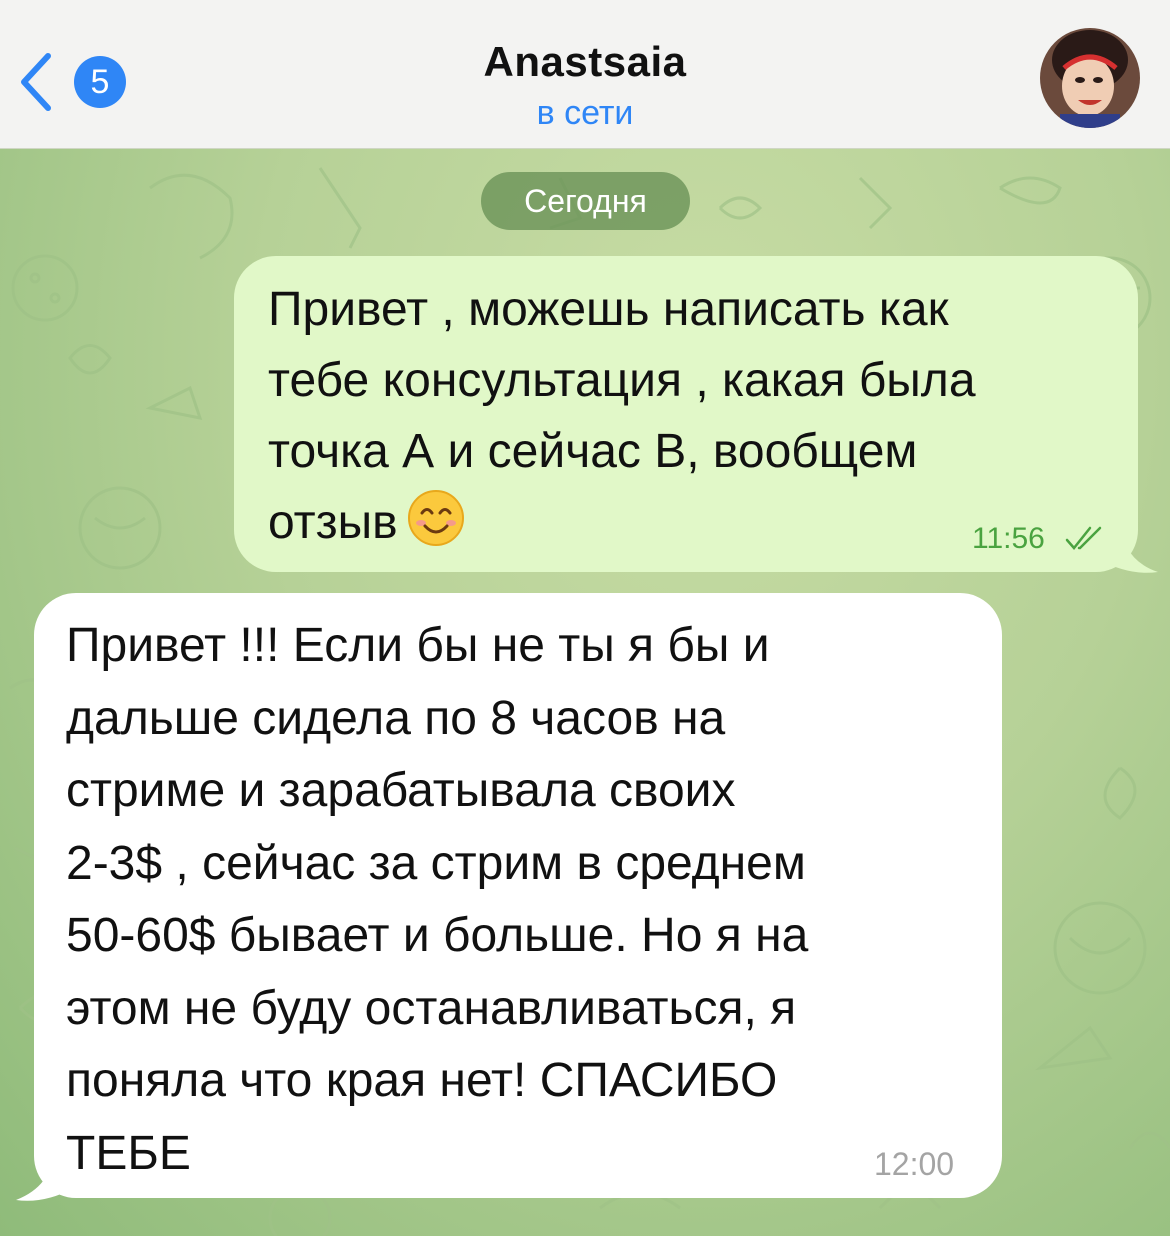 Image resolution: width=1170 pixels, height=1236 pixels. What do you see at coordinates (1008, 538) in the screenshot?
I see `outgoing-message-time: 11:56` at bounding box center [1008, 538].